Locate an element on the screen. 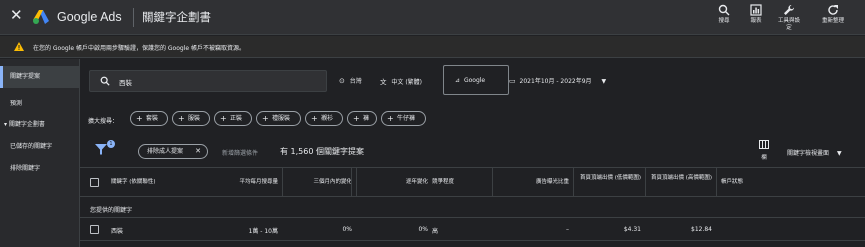 Image resolution: width=865 pixels, height=247 pixels. date-range-label: 2021年10月 - 2022年9月 is located at coordinates (555, 81).